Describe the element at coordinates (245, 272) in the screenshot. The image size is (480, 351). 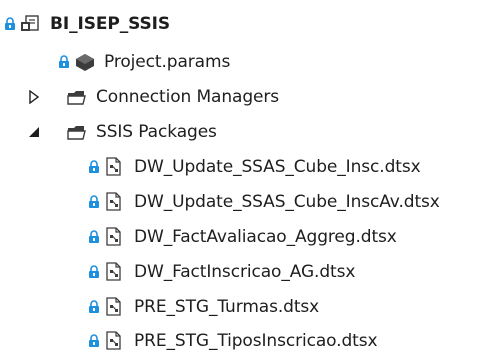
I see `package-label: DW_FactInscricao_AG.dtsx` at that location.